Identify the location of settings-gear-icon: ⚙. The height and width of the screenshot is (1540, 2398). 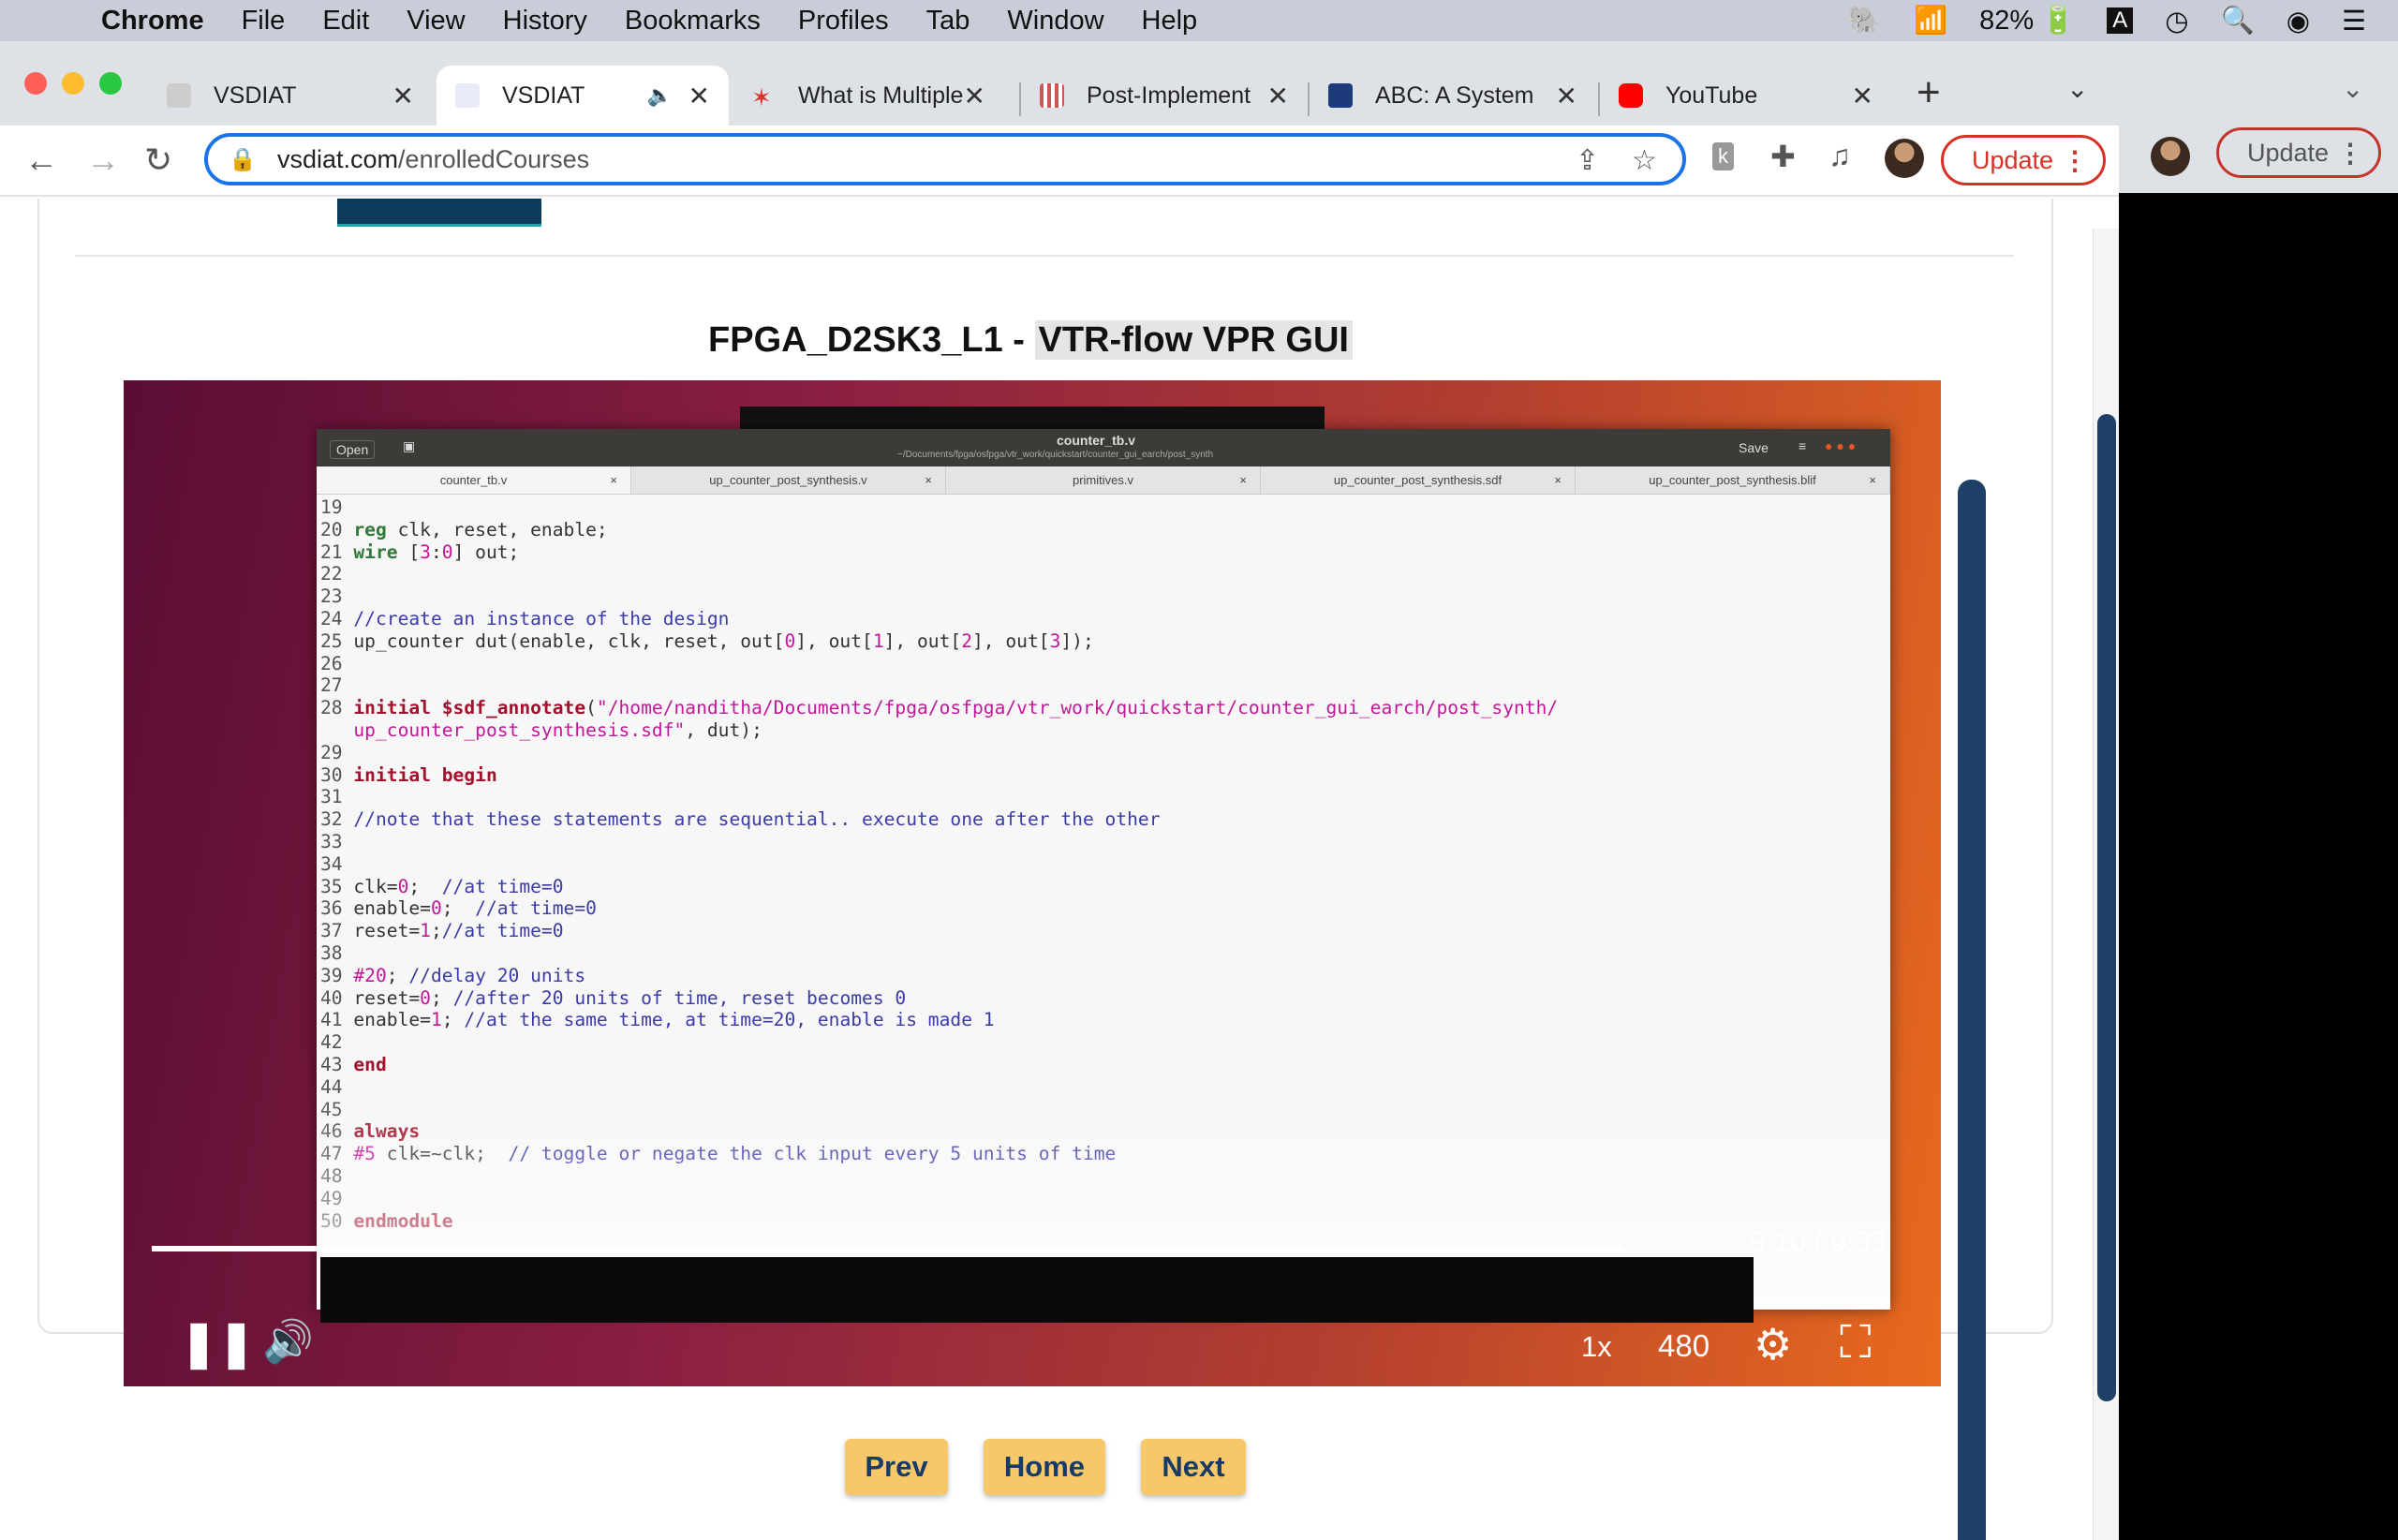
(1773, 1344).